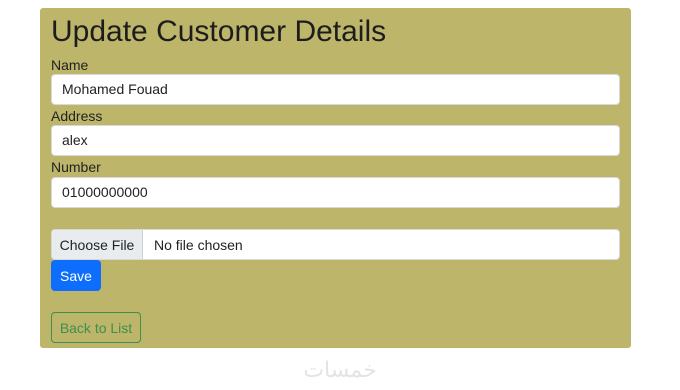 This screenshot has width=680, height=390. What do you see at coordinates (340, 370) in the screenshot?
I see `watermark-logo: خمسات` at bounding box center [340, 370].